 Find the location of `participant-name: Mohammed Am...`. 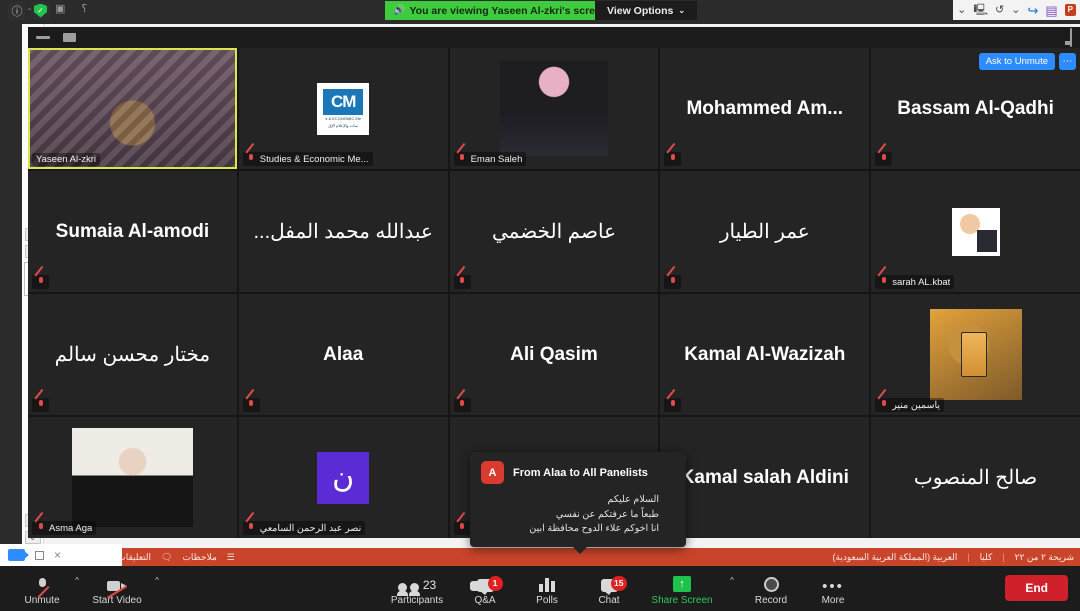

participant-name: Mohammed Am... is located at coordinates (765, 108).